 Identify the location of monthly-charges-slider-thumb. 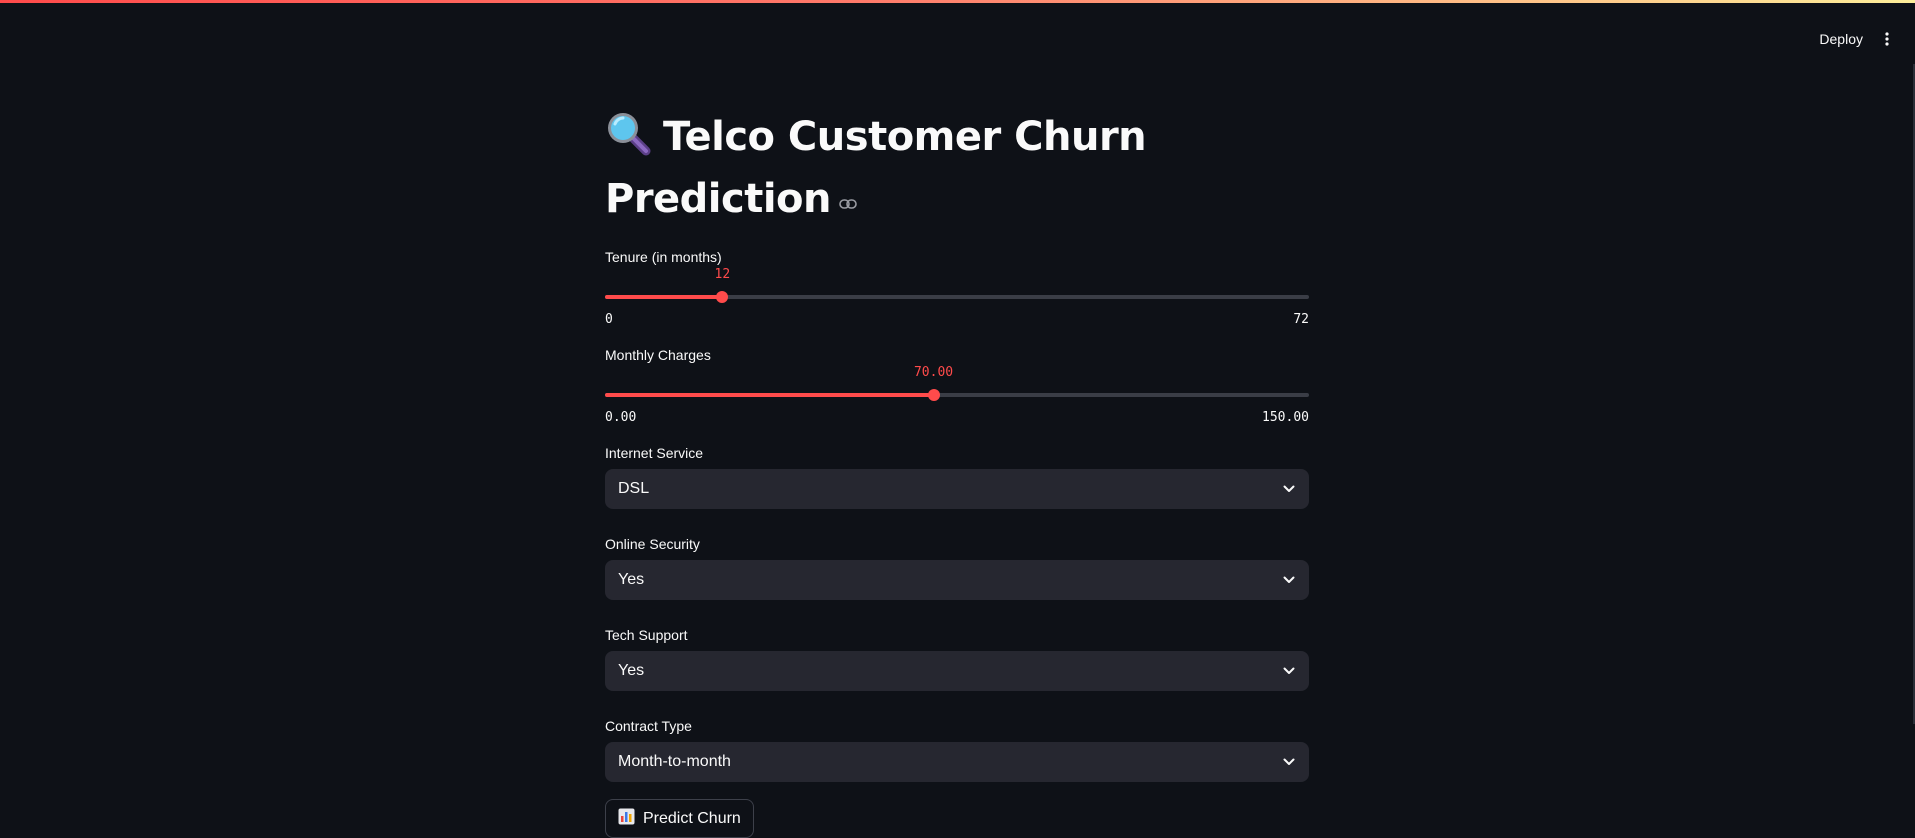
(933, 395).